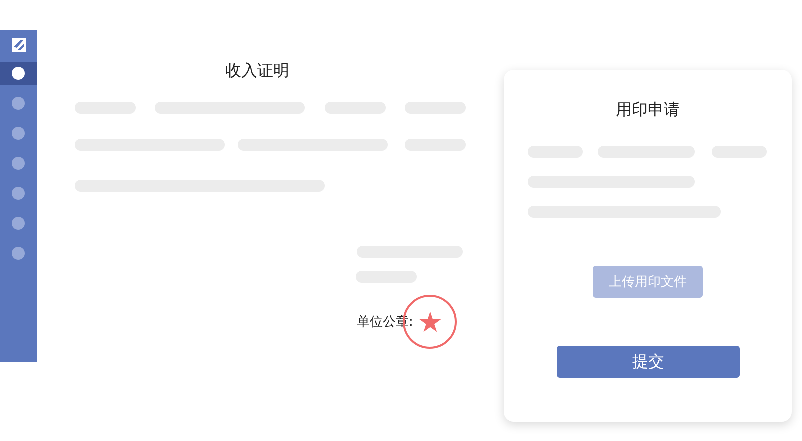 Image resolution: width=802 pixels, height=441 pixels. What do you see at coordinates (257, 71) in the screenshot?
I see `document-title: 收入证明` at bounding box center [257, 71].